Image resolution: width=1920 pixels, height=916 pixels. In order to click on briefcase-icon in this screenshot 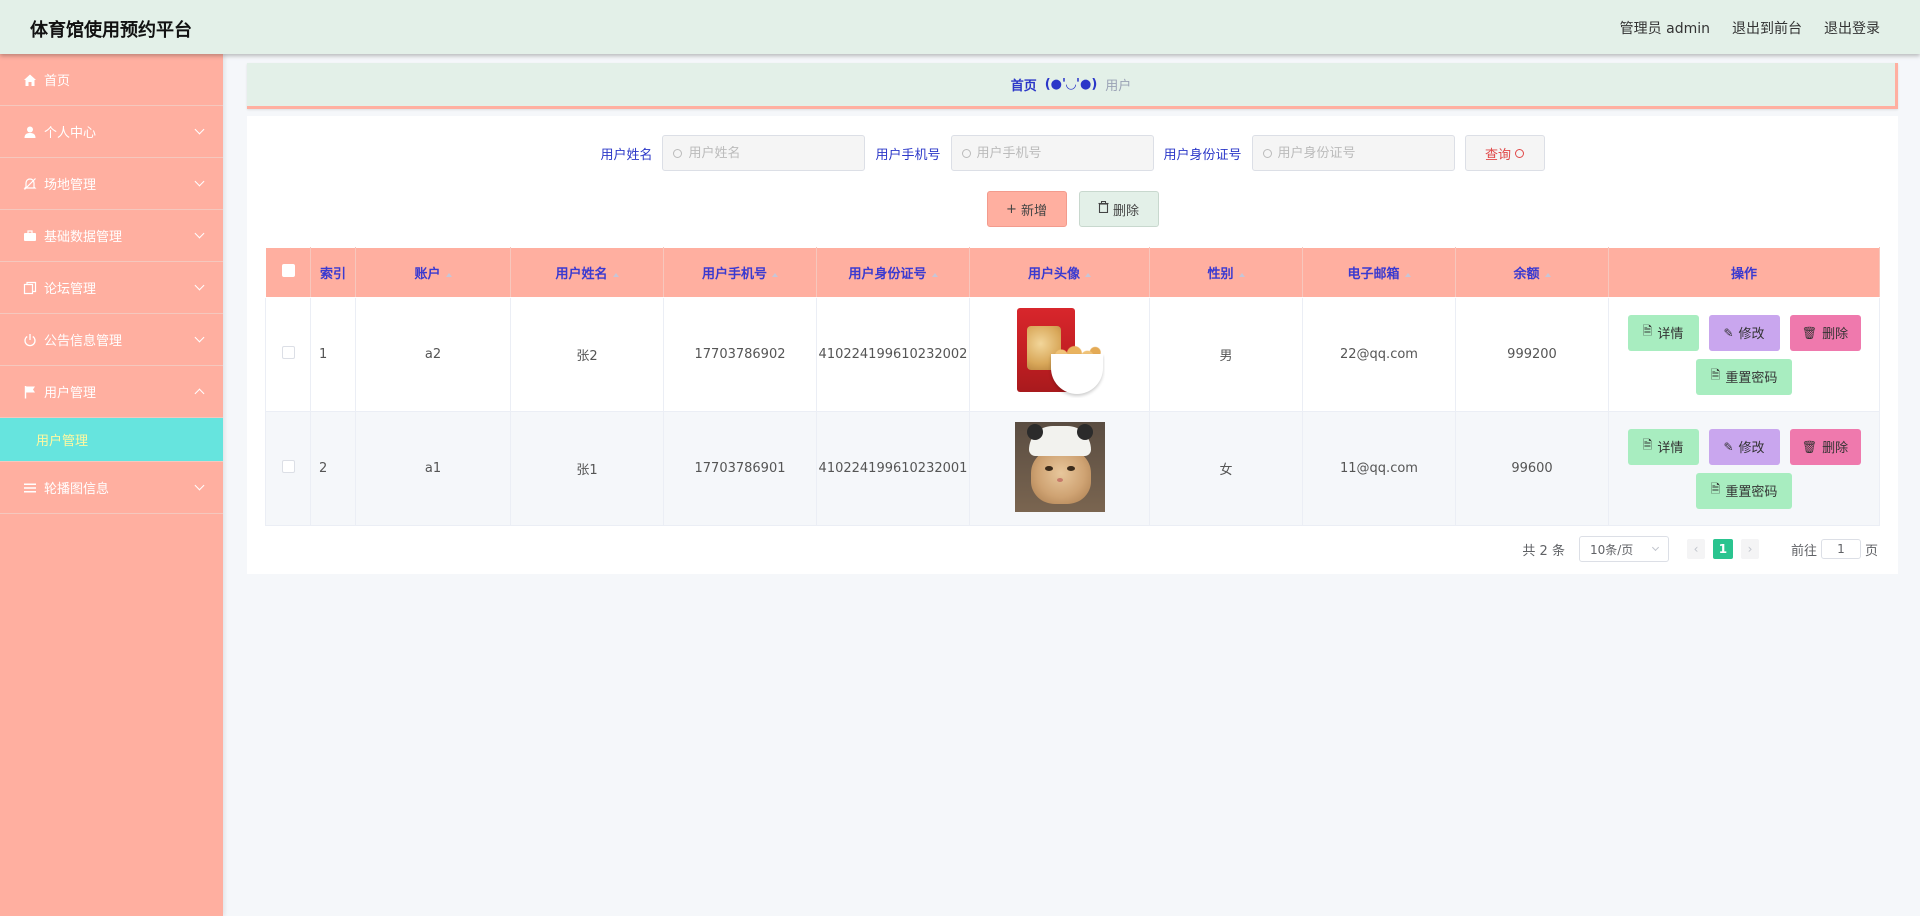, I will do `click(30, 236)`.